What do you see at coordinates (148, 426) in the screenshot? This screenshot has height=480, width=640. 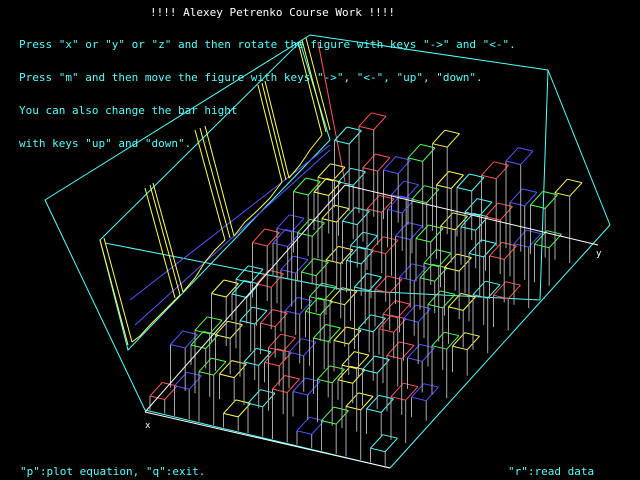 I see `x-axis-label: x` at bounding box center [148, 426].